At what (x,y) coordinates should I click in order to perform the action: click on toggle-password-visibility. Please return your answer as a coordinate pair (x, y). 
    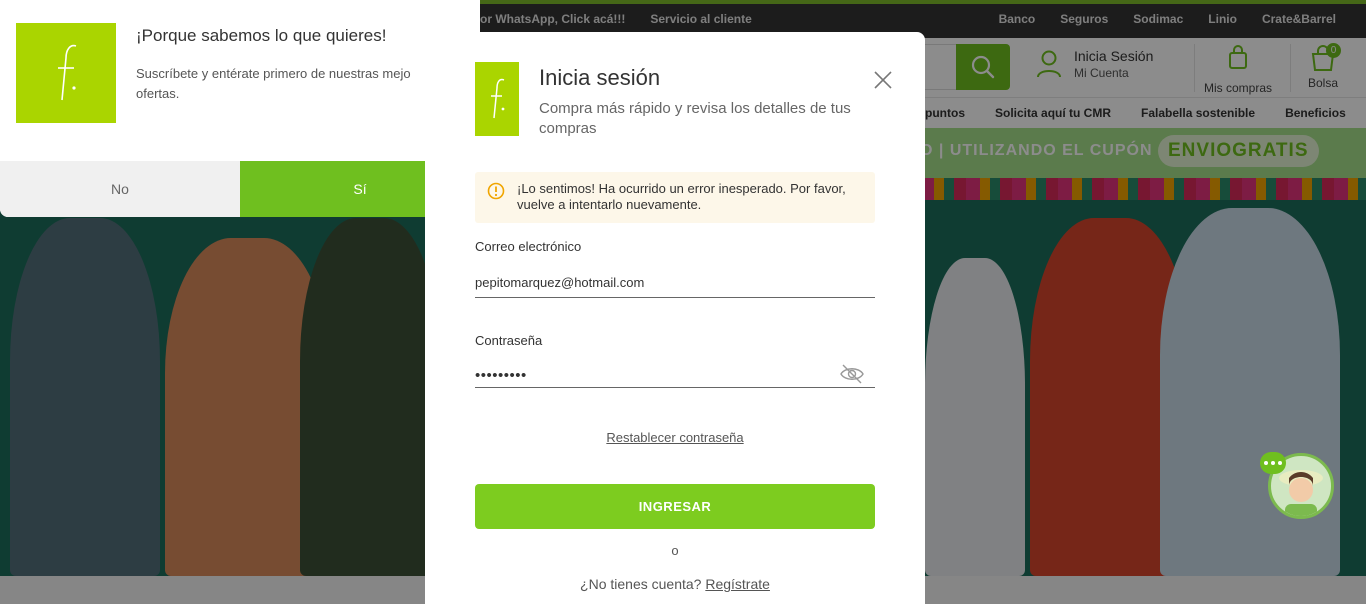
    Looking at the image, I should click on (852, 376).